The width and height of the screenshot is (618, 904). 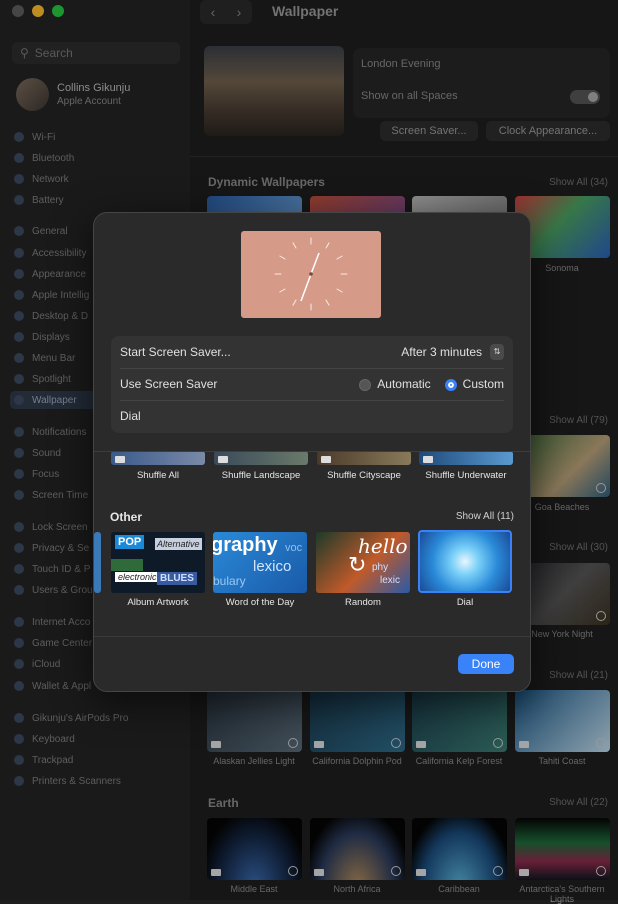 What do you see at coordinates (130, 416) in the screenshot?
I see `selected-saver-name: Dial` at bounding box center [130, 416].